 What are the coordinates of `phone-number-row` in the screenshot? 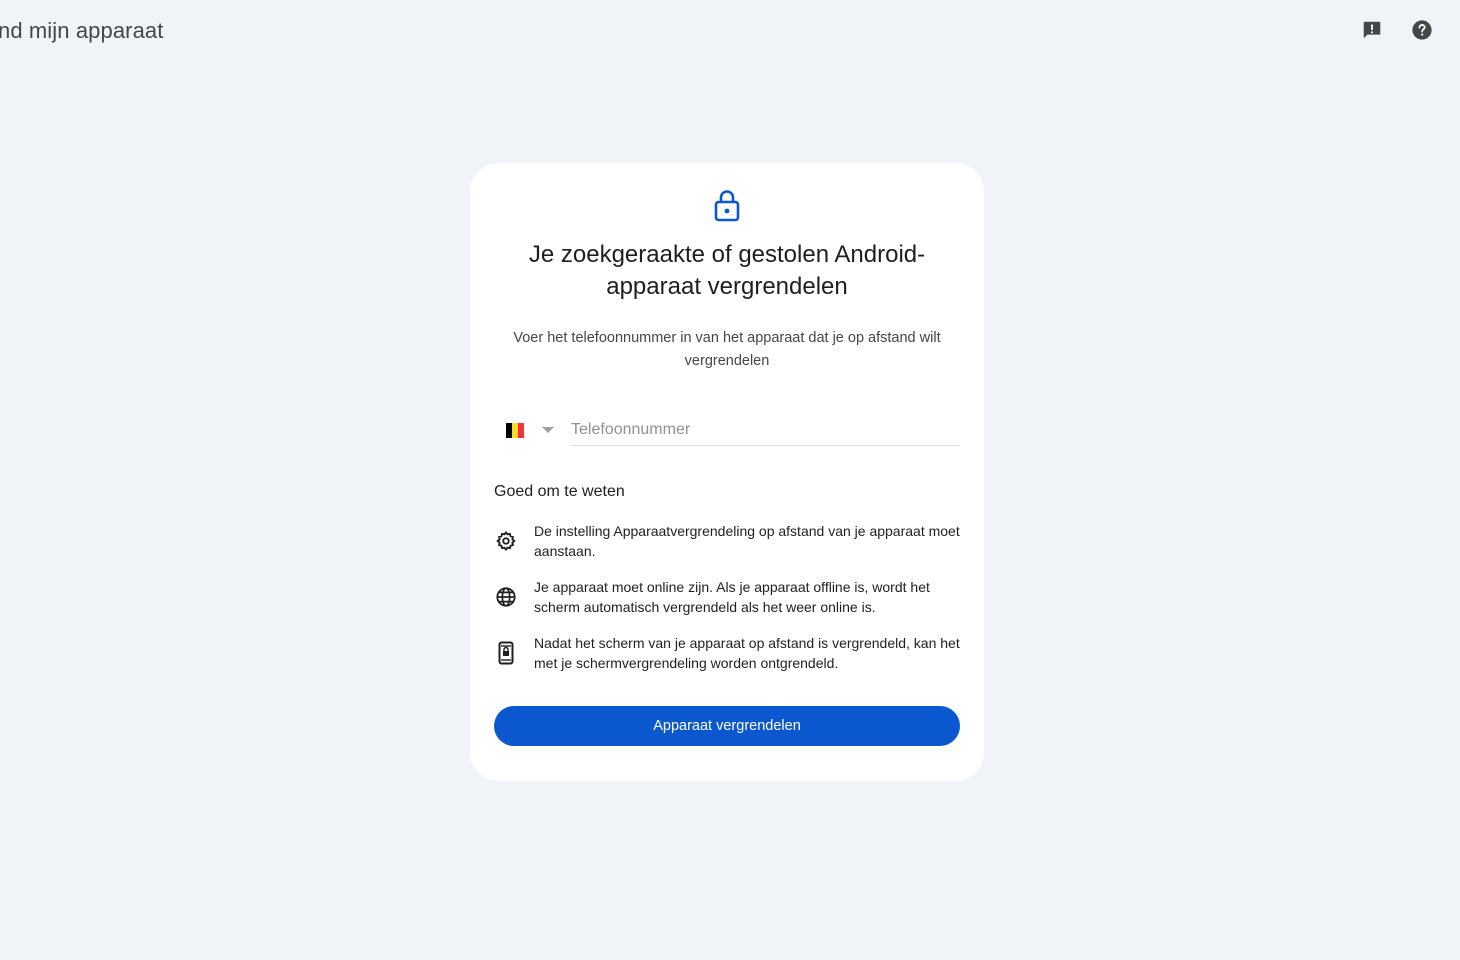 It's located at (727, 430).